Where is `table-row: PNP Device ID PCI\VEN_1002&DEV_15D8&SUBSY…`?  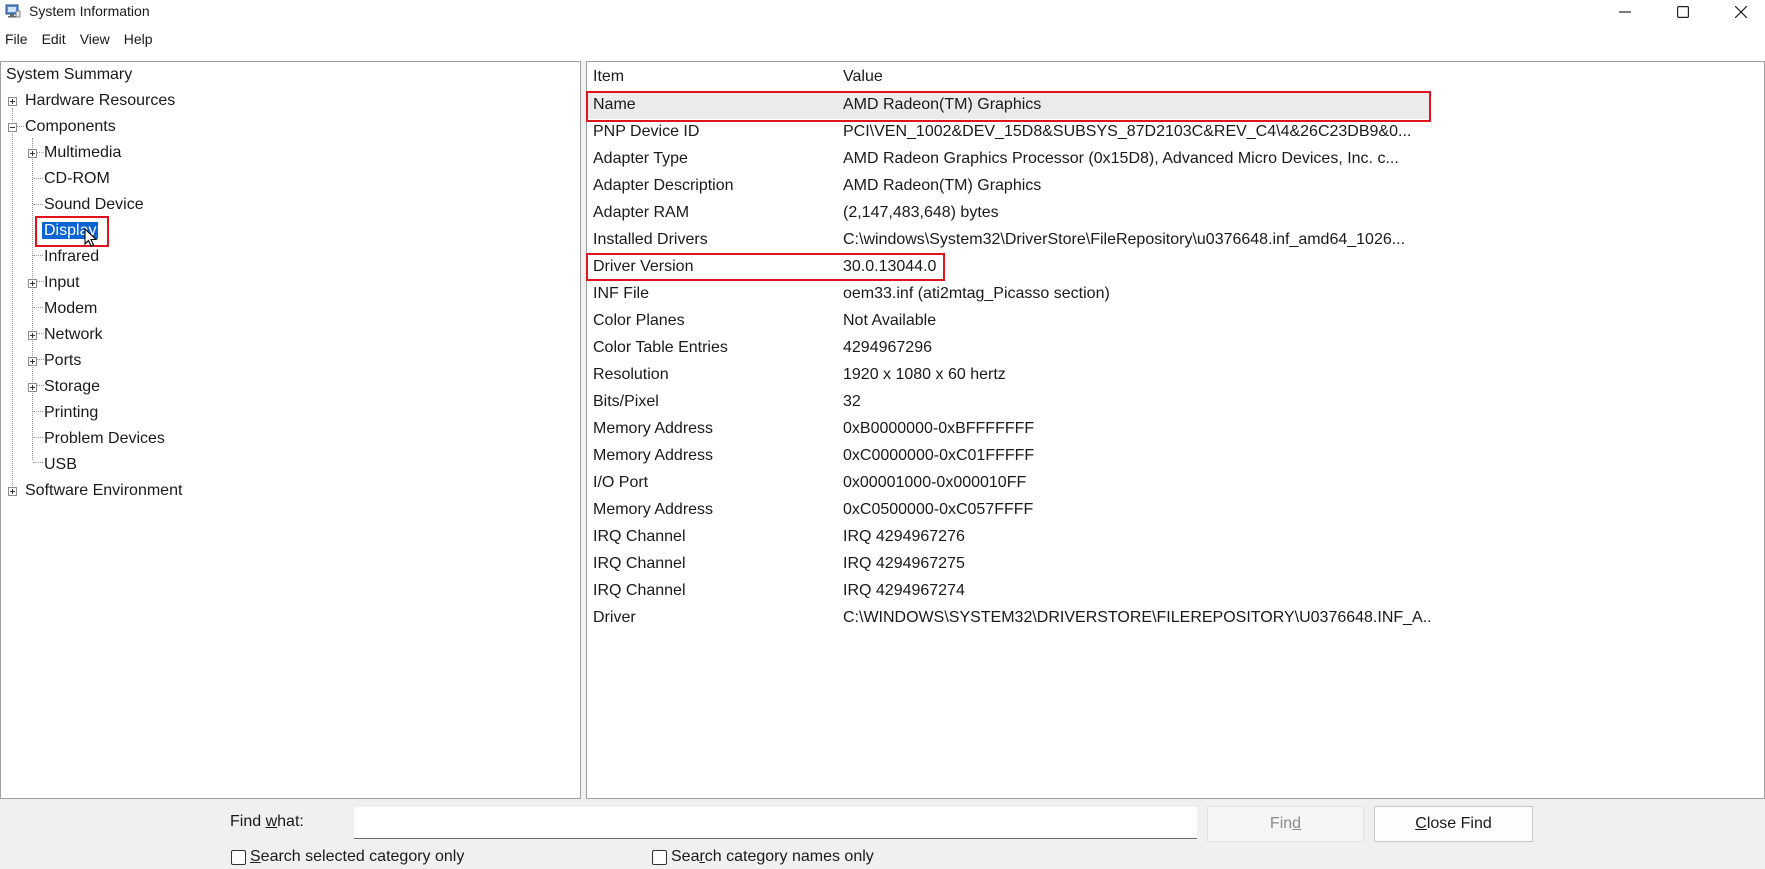 table-row: PNP Device ID PCI\VEN_1002&DEV_15D8&SUBSY… is located at coordinates (1008, 132).